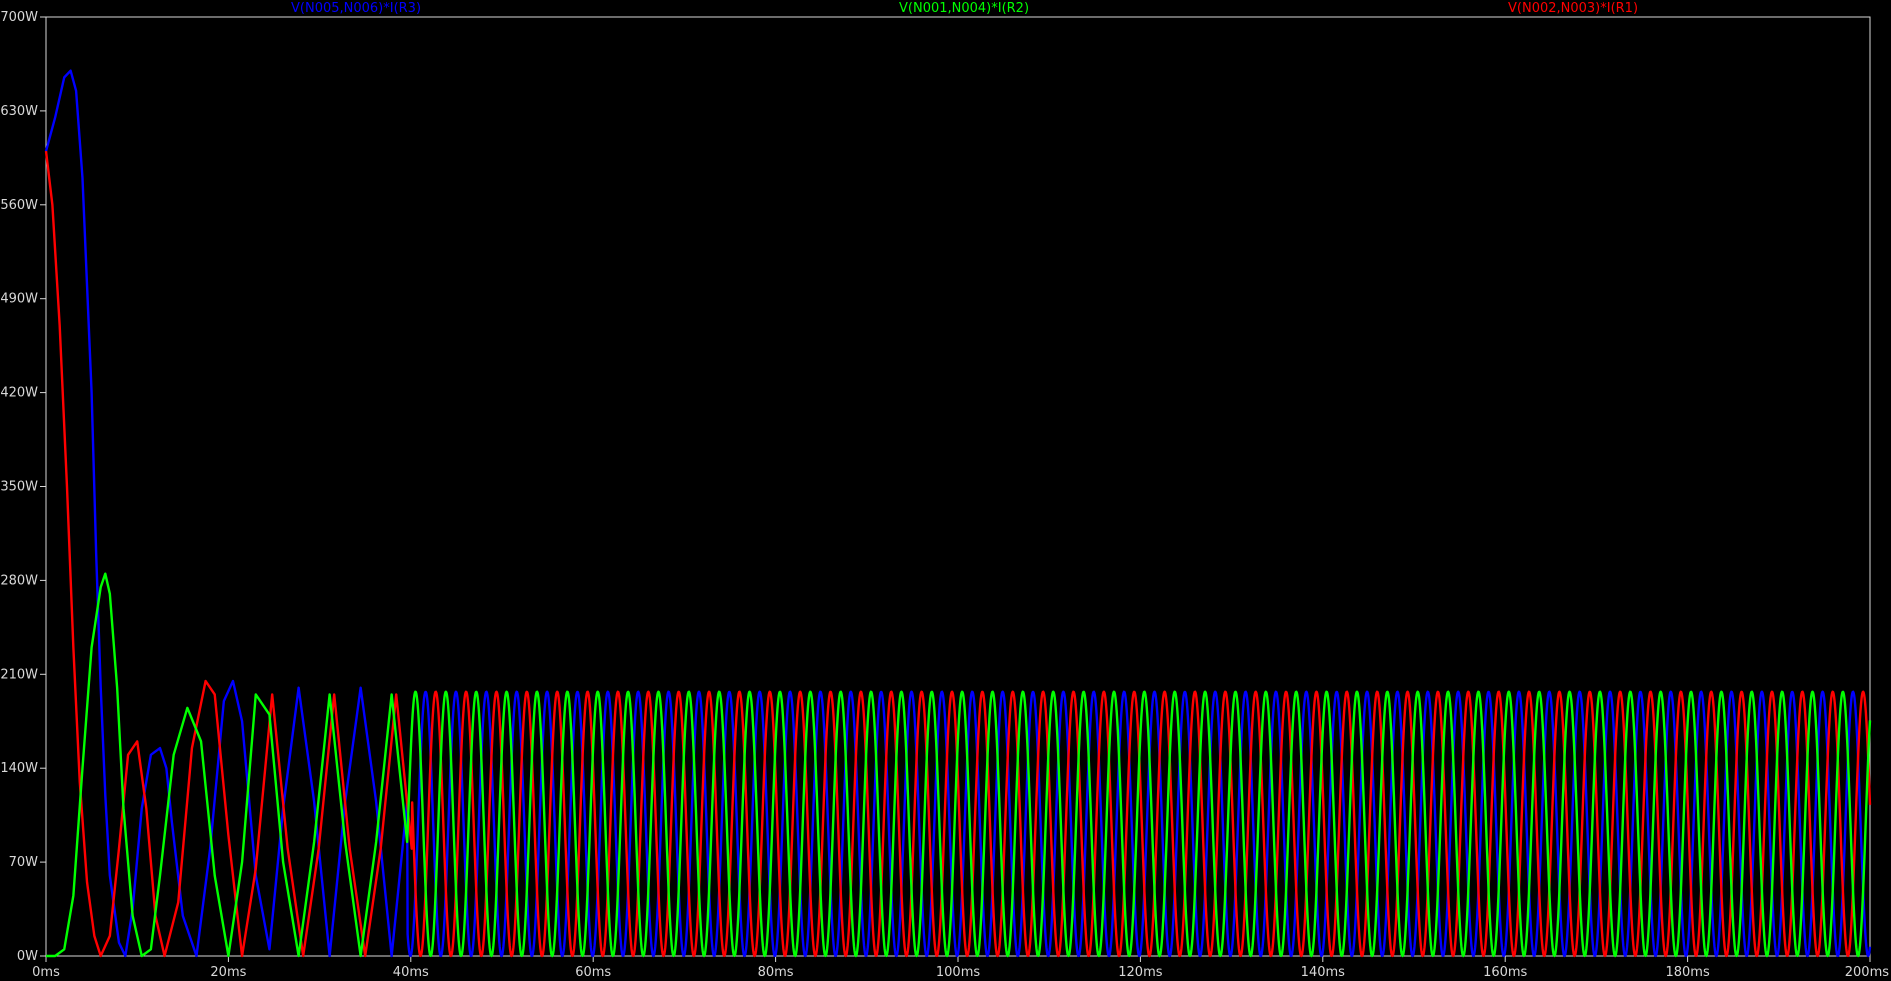 Image resolution: width=1891 pixels, height=981 pixels. Describe the element at coordinates (19, 674) in the screenshot. I see `y-tick-label: 210W` at that location.